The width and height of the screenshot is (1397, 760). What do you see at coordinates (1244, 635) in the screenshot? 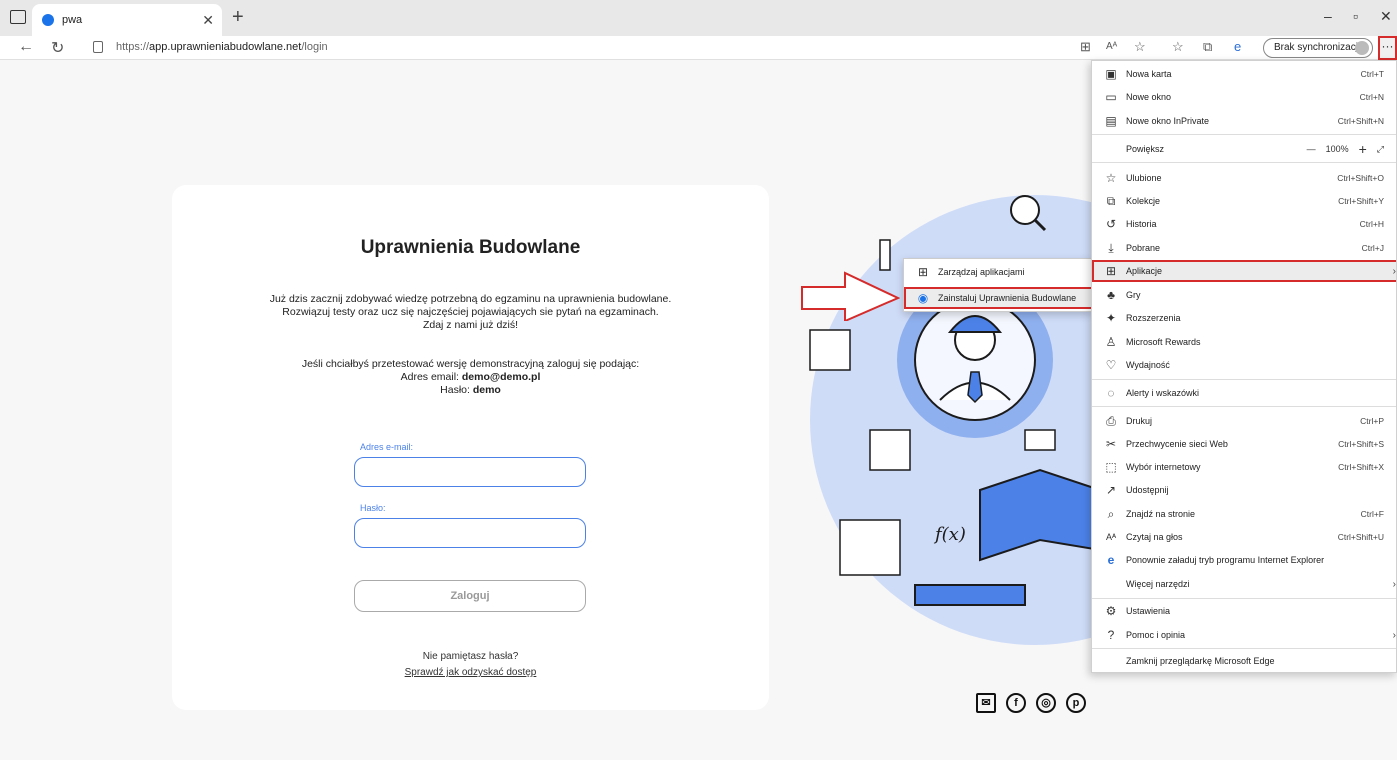
I see `menu-item-help: ? Pomoc i opinia ›` at bounding box center [1244, 635].